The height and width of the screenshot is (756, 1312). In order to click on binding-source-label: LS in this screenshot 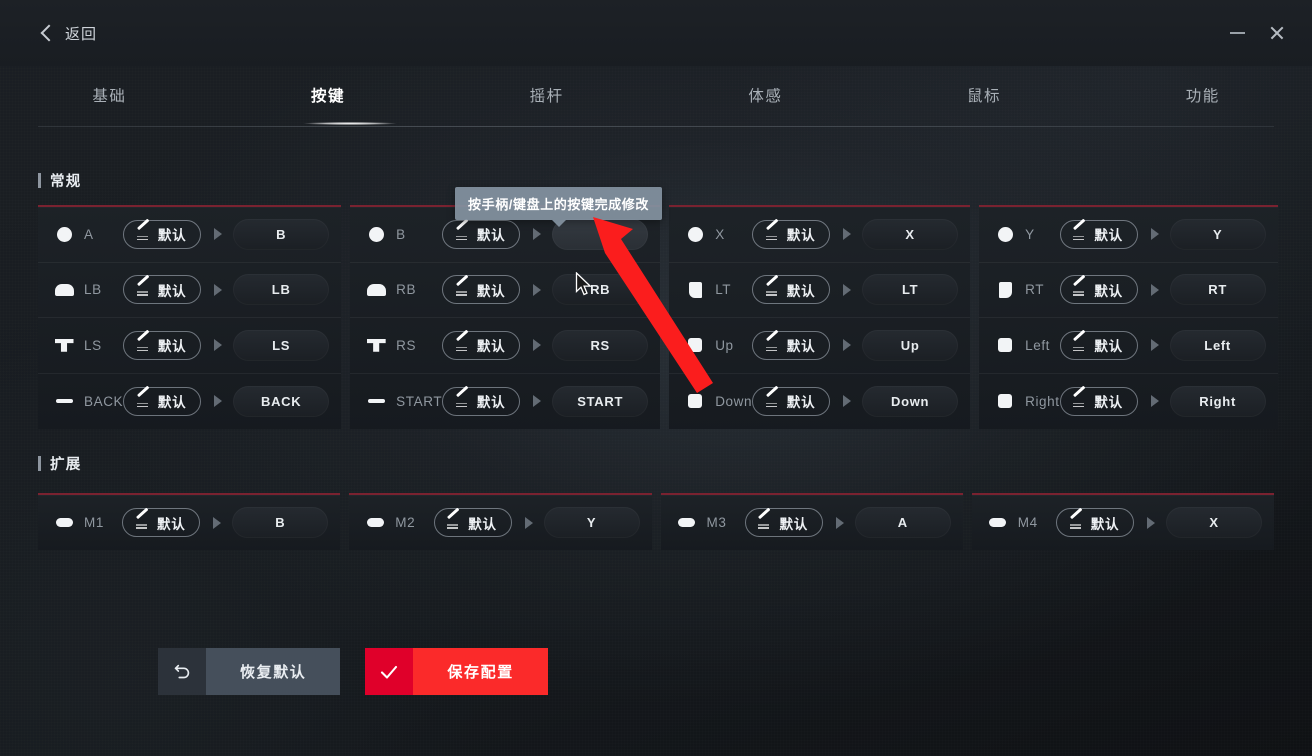, I will do `click(93, 345)`.